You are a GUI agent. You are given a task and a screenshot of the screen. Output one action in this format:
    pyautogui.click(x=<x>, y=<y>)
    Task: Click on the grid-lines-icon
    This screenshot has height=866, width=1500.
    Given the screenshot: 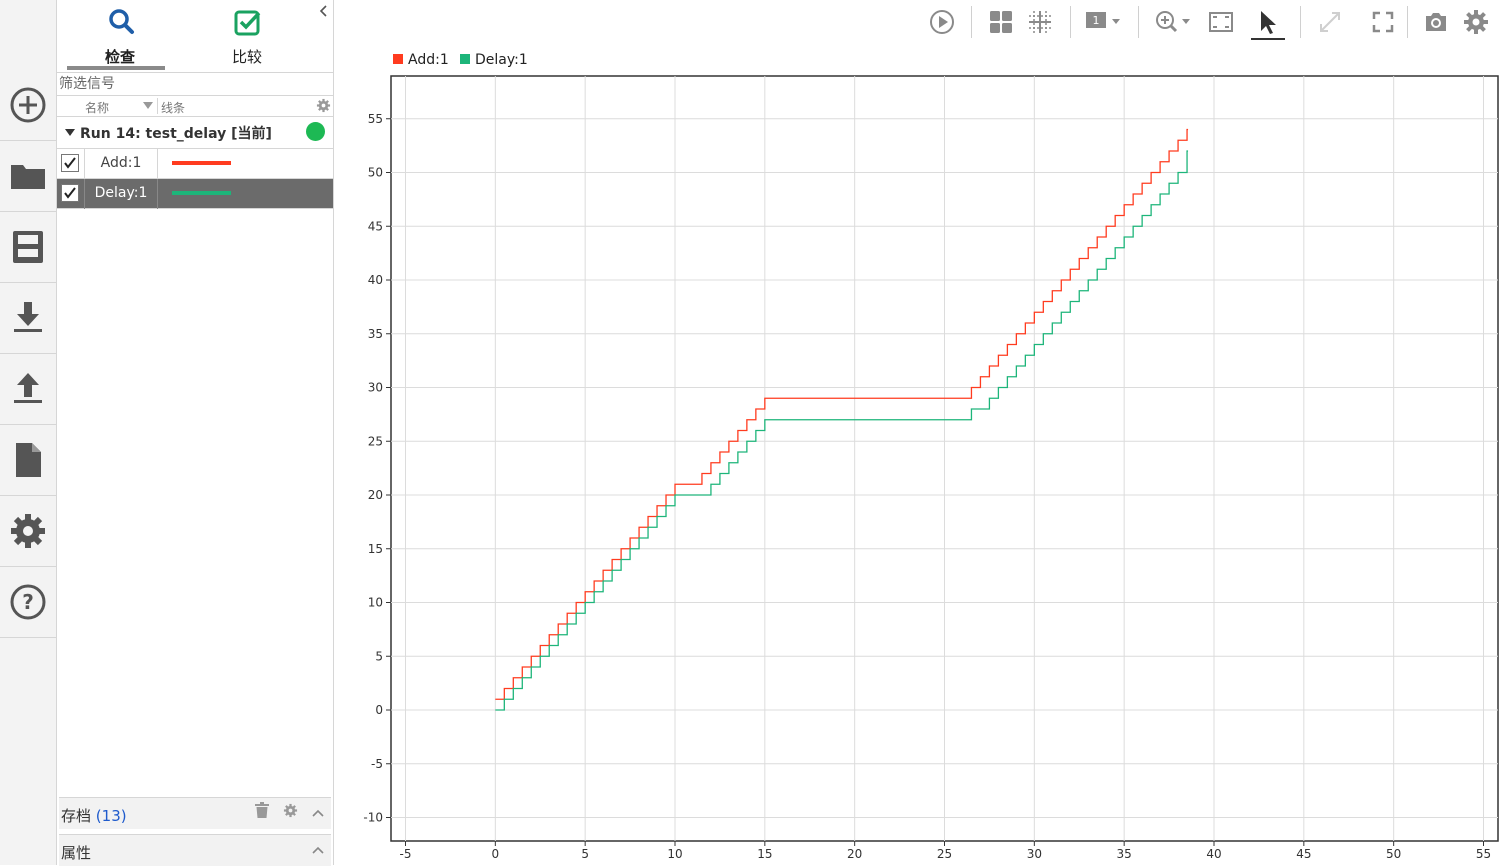 What is the action you would take?
    pyautogui.click(x=1040, y=22)
    